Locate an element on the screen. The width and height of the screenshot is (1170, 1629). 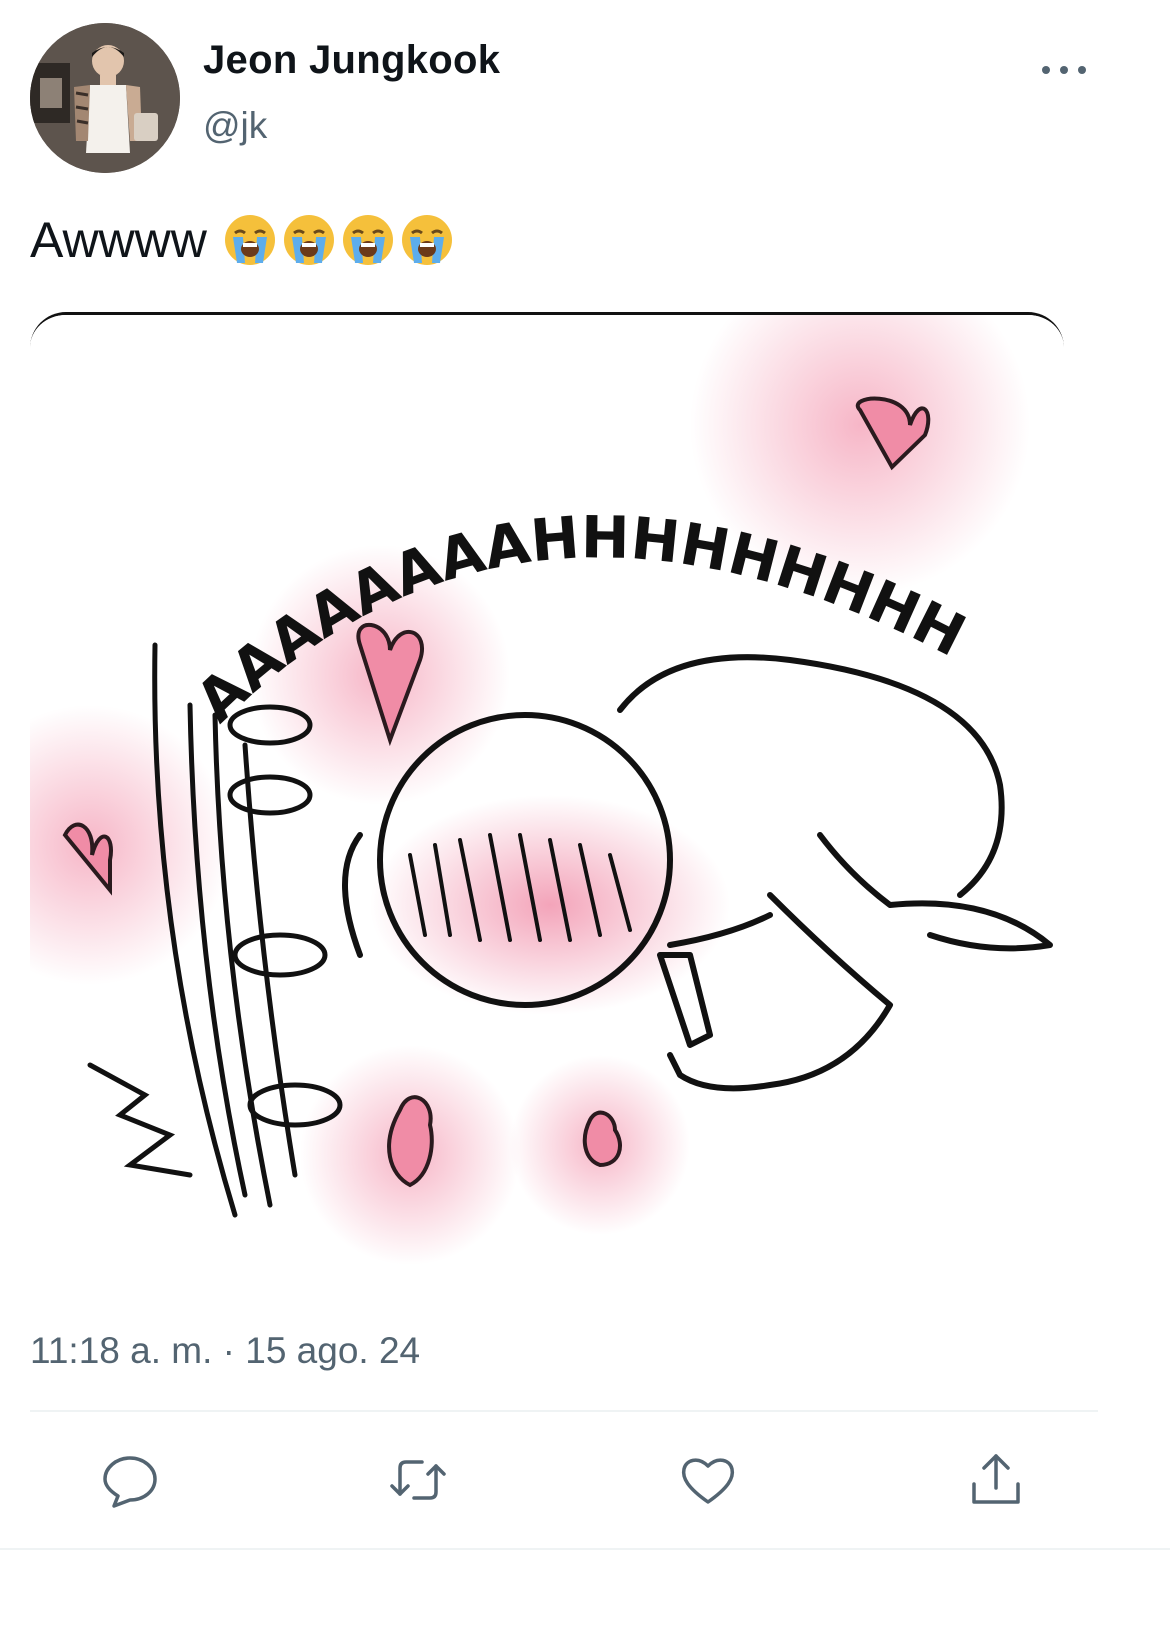
more-options-icon is located at coordinates (1064, 70).